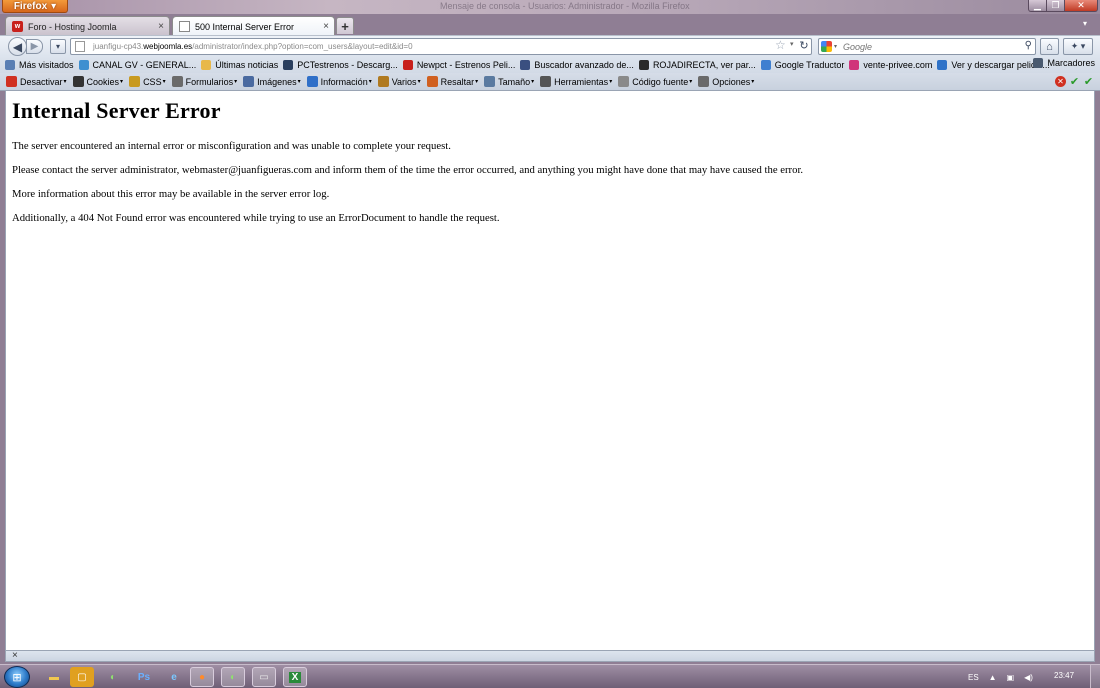 The width and height of the screenshot is (1100, 688). What do you see at coordinates (253, 26) in the screenshot?
I see `tab-500-error: 500 Internal Server Error ×` at bounding box center [253, 26].